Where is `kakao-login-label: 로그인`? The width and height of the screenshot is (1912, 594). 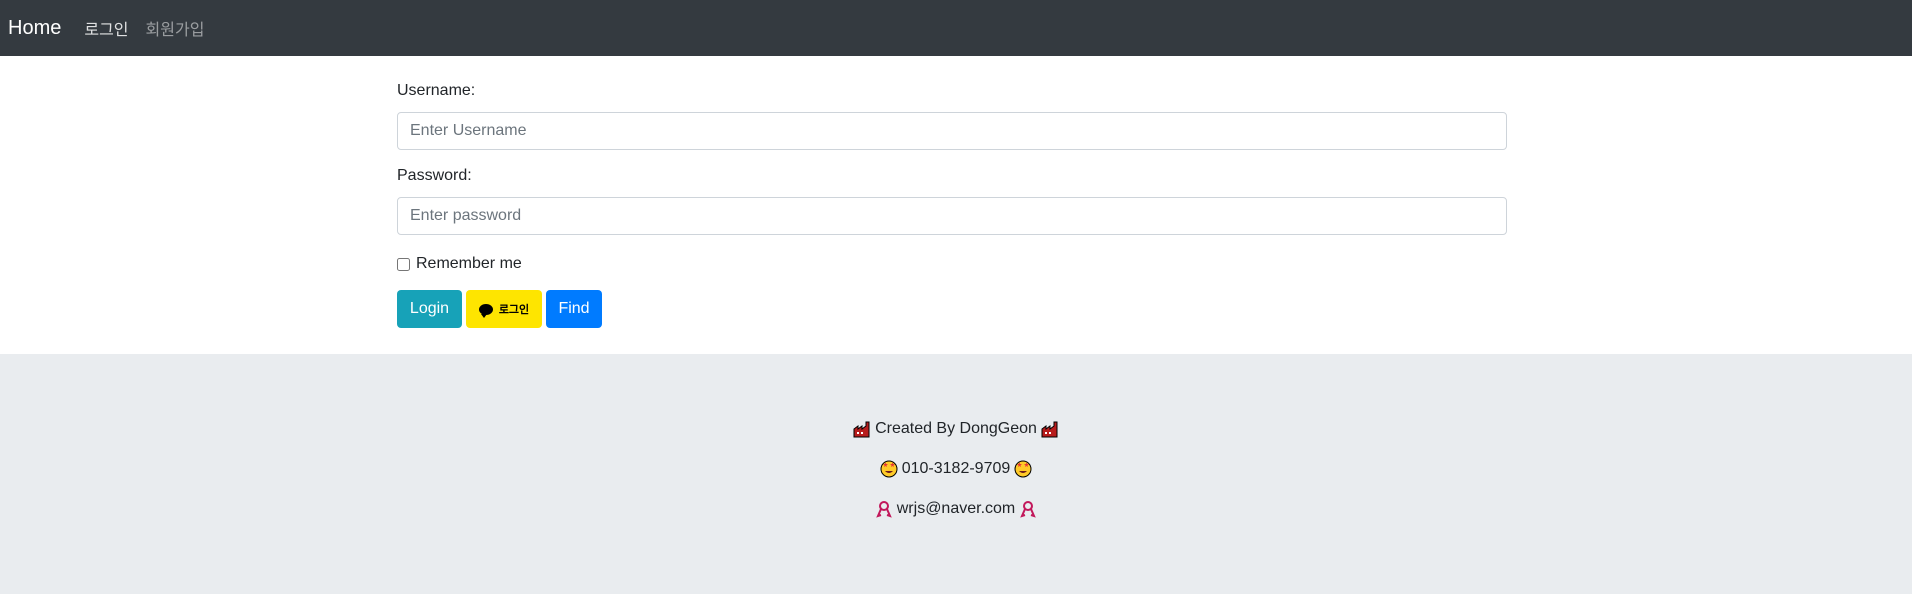 kakao-login-label: 로그인 is located at coordinates (514, 310).